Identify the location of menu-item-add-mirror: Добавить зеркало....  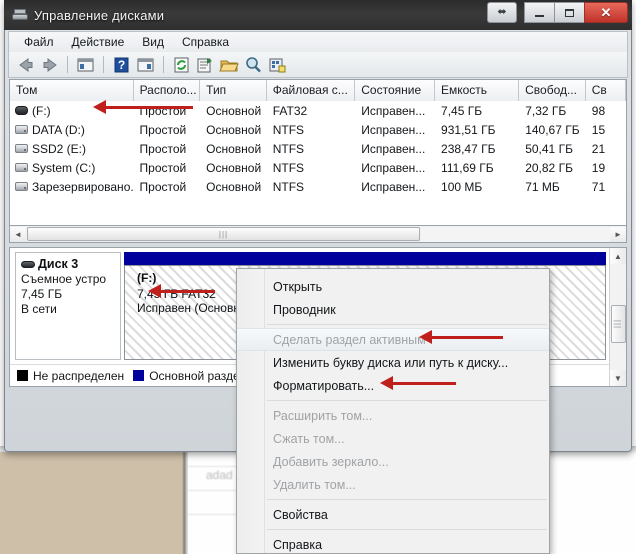
(393, 461).